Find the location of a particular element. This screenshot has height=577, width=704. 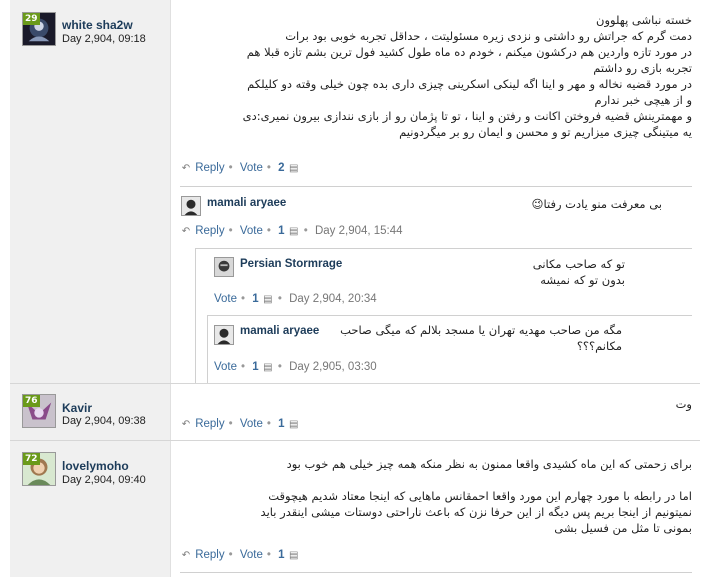

level-badge: 76 is located at coordinates (31, 401).